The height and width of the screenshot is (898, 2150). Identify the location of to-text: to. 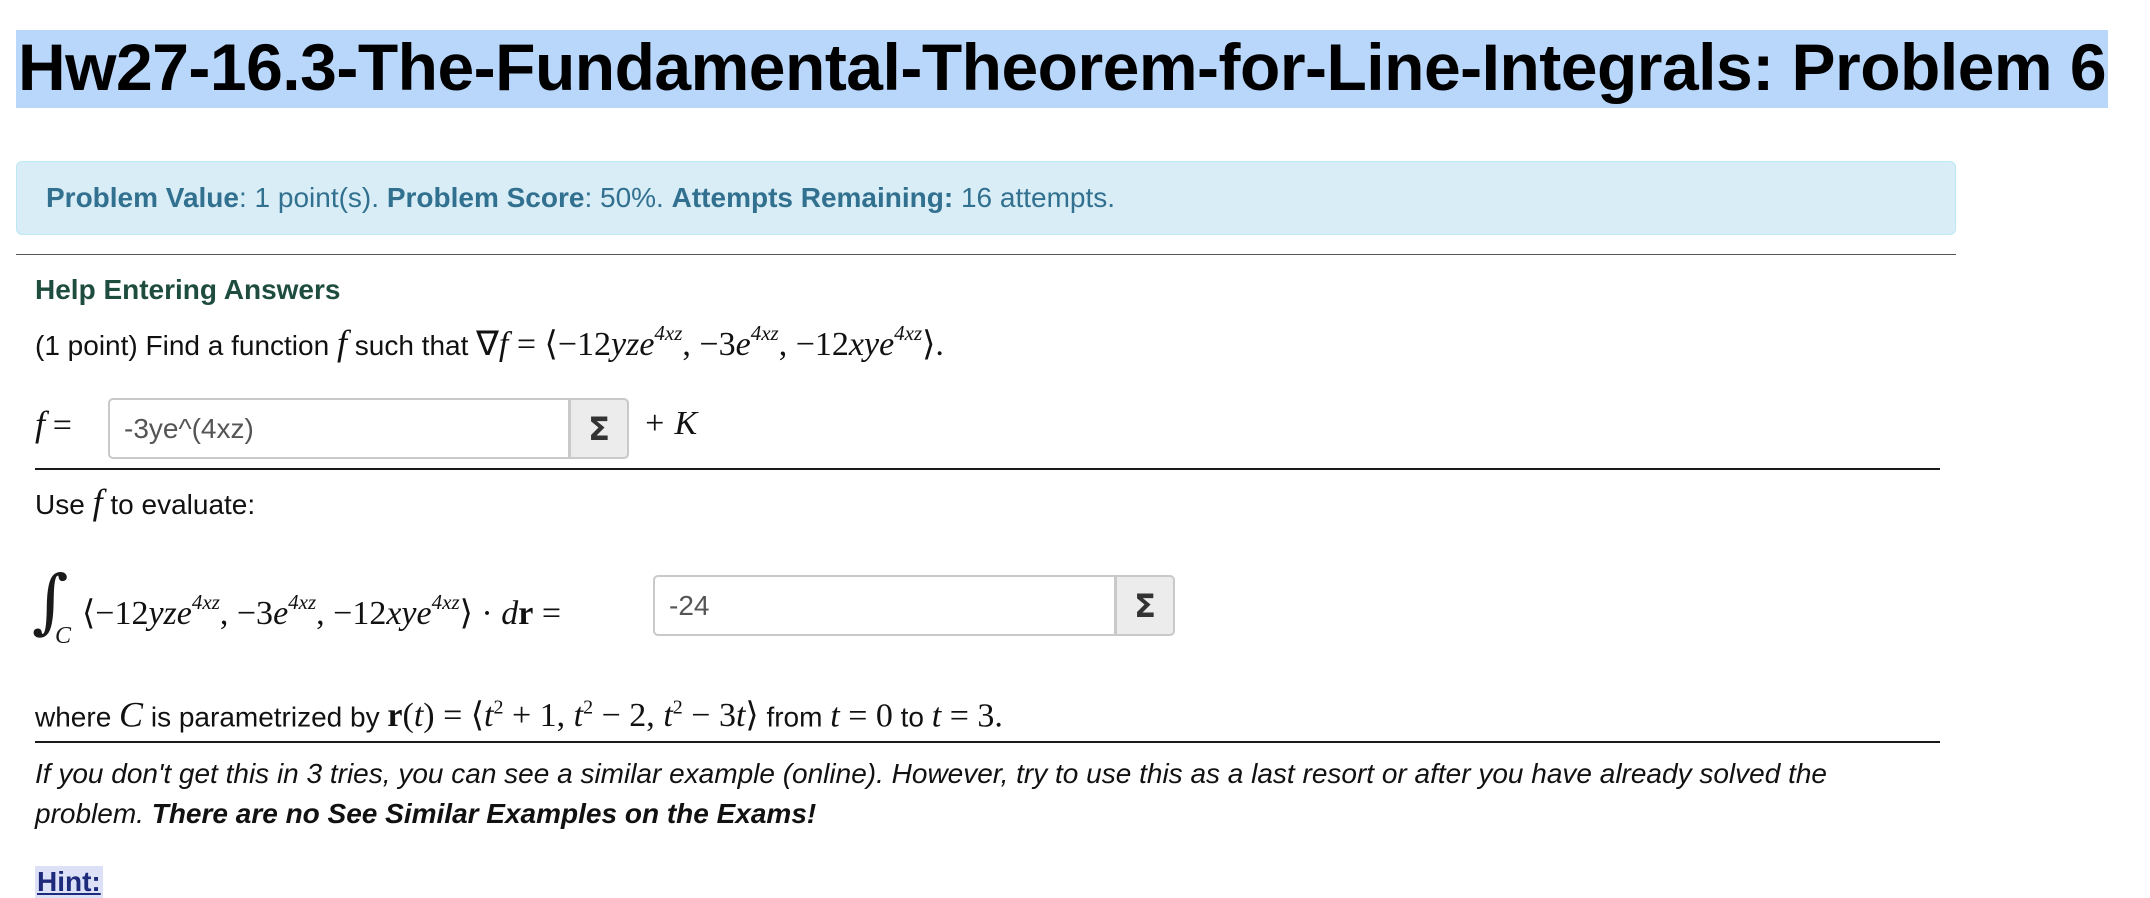
(912, 717).